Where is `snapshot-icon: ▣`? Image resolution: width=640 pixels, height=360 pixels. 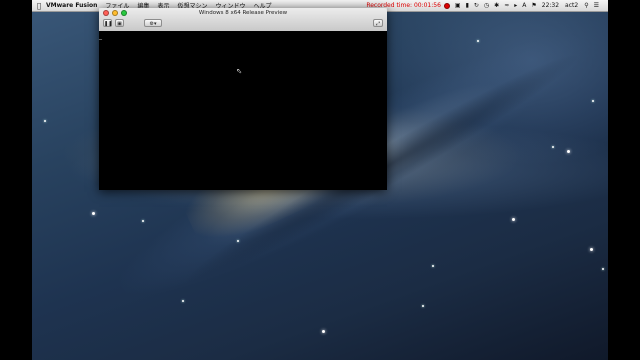 snapshot-icon: ▣ is located at coordinates (119, 24).